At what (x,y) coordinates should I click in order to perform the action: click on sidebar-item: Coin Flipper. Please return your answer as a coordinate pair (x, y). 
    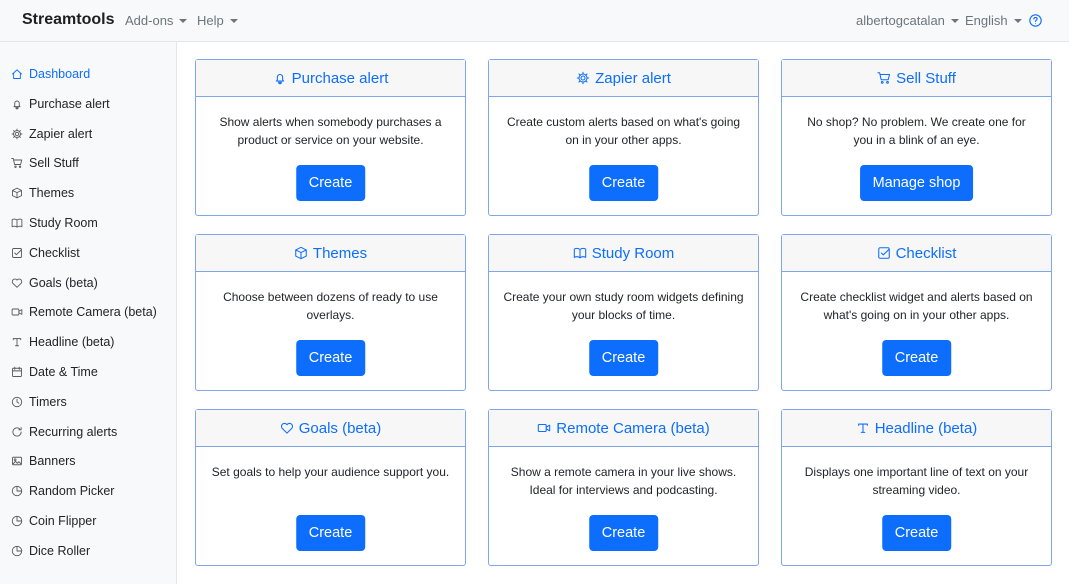
    Looking at the image, I should click on (88, 521).